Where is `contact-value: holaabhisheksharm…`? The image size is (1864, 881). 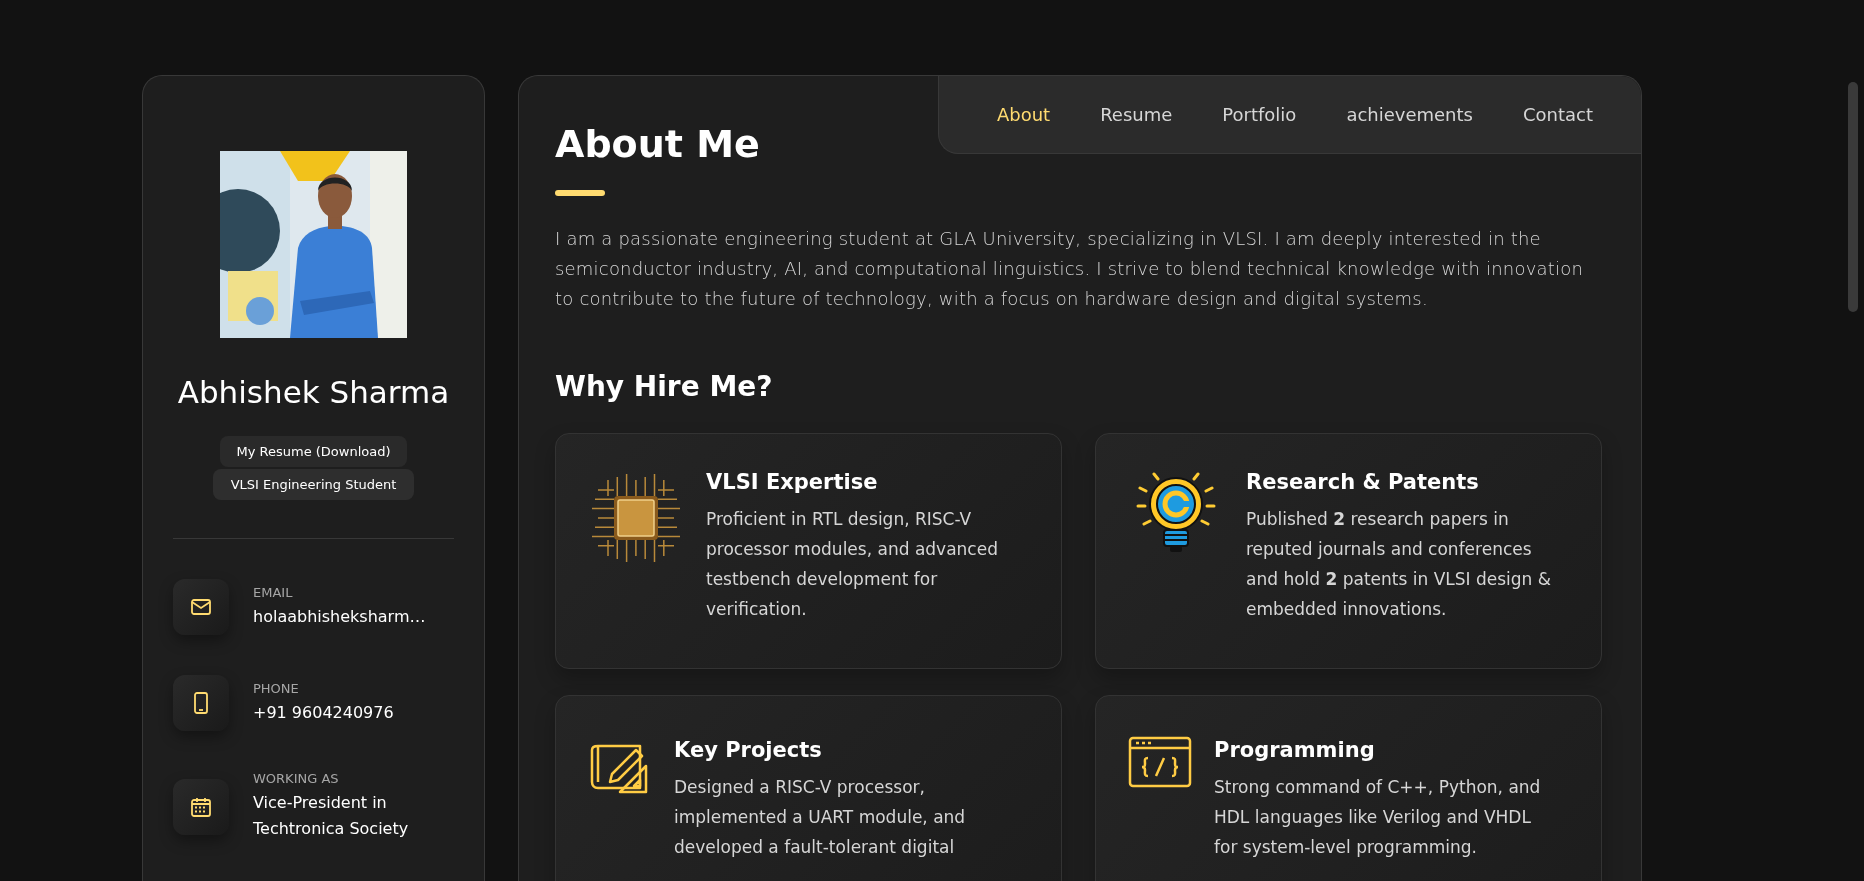
contact-value: holaabhisheksharm… is located at coordinates (339, 616).